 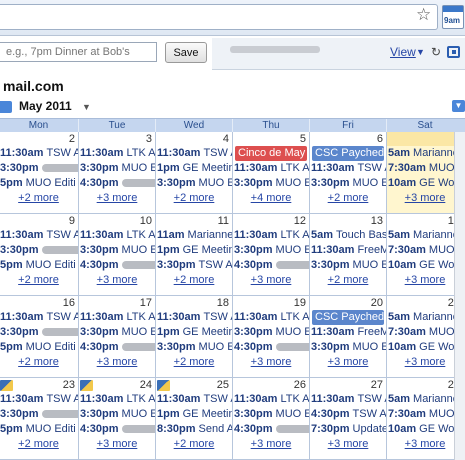 I want to click on day-number: 3, so click(x=117, y=139).